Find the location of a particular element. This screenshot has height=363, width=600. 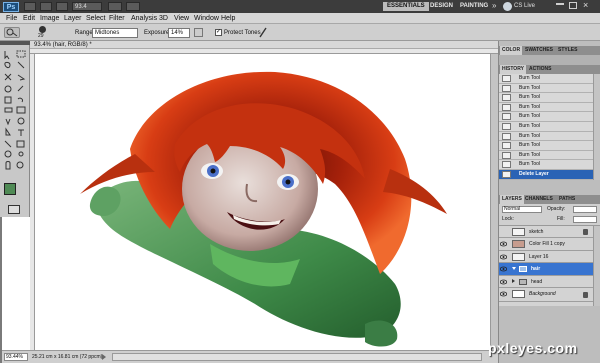

more-workspaces: » is located at coordinates (494, 5).